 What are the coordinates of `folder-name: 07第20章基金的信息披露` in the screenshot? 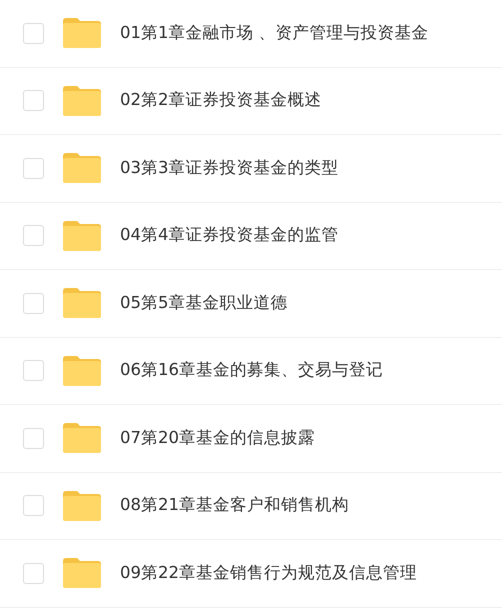 It's located at (217, 438).